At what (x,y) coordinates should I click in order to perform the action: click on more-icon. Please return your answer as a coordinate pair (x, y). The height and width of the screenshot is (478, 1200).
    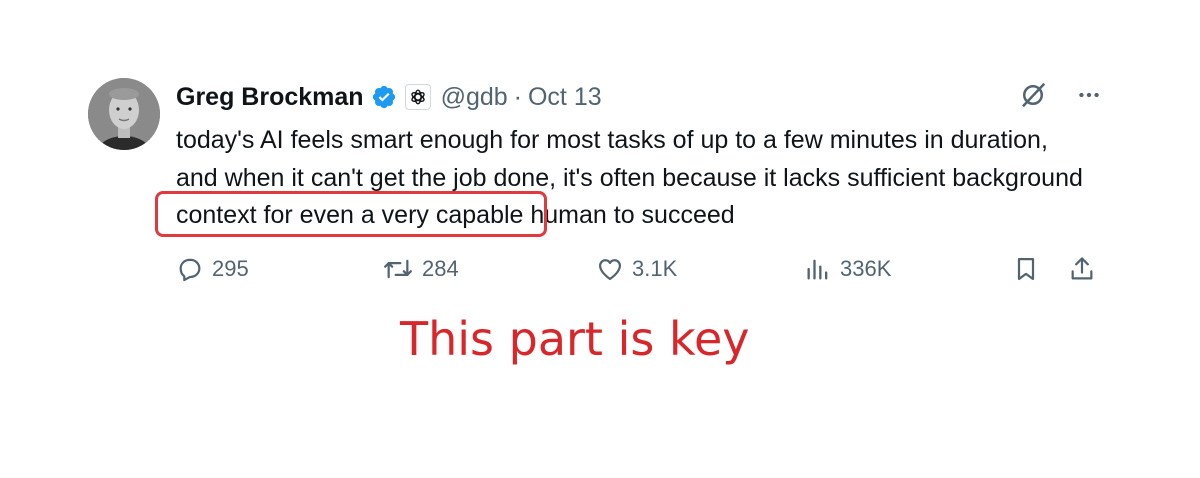
    Looking at the image, I should click on (1089, 97).